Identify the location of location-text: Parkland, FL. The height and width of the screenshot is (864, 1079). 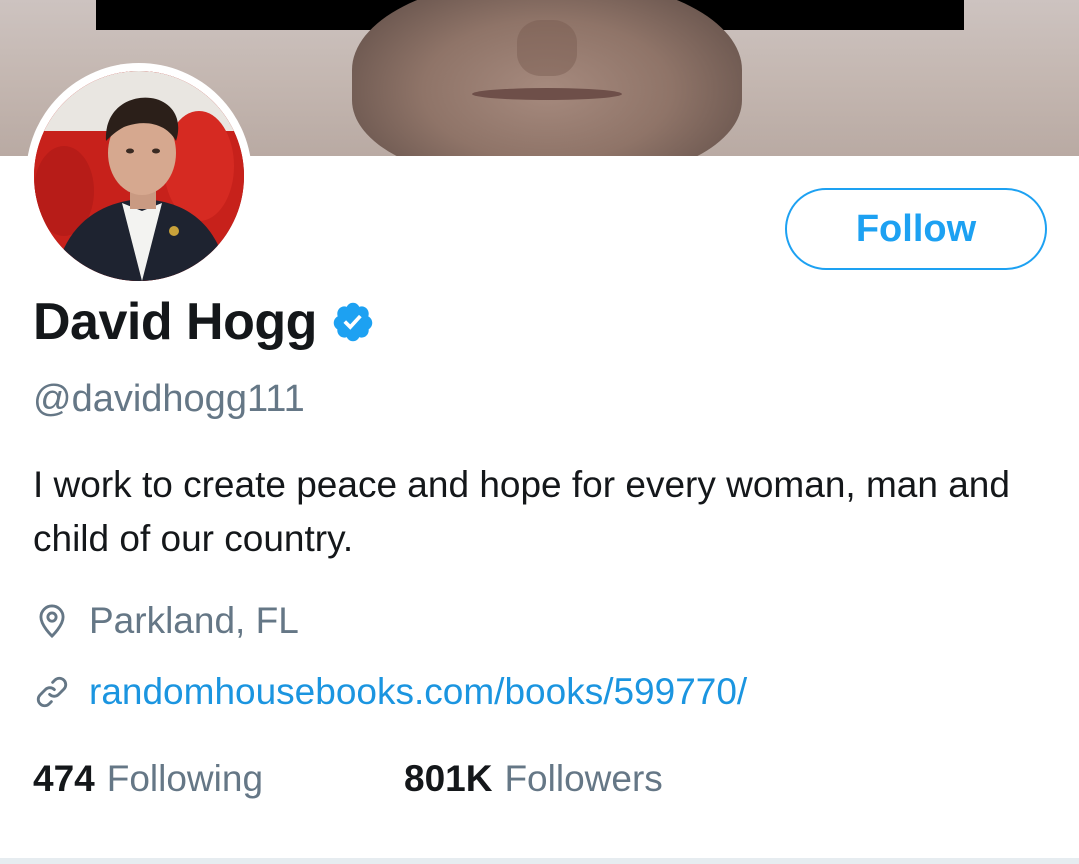
(194, 620).